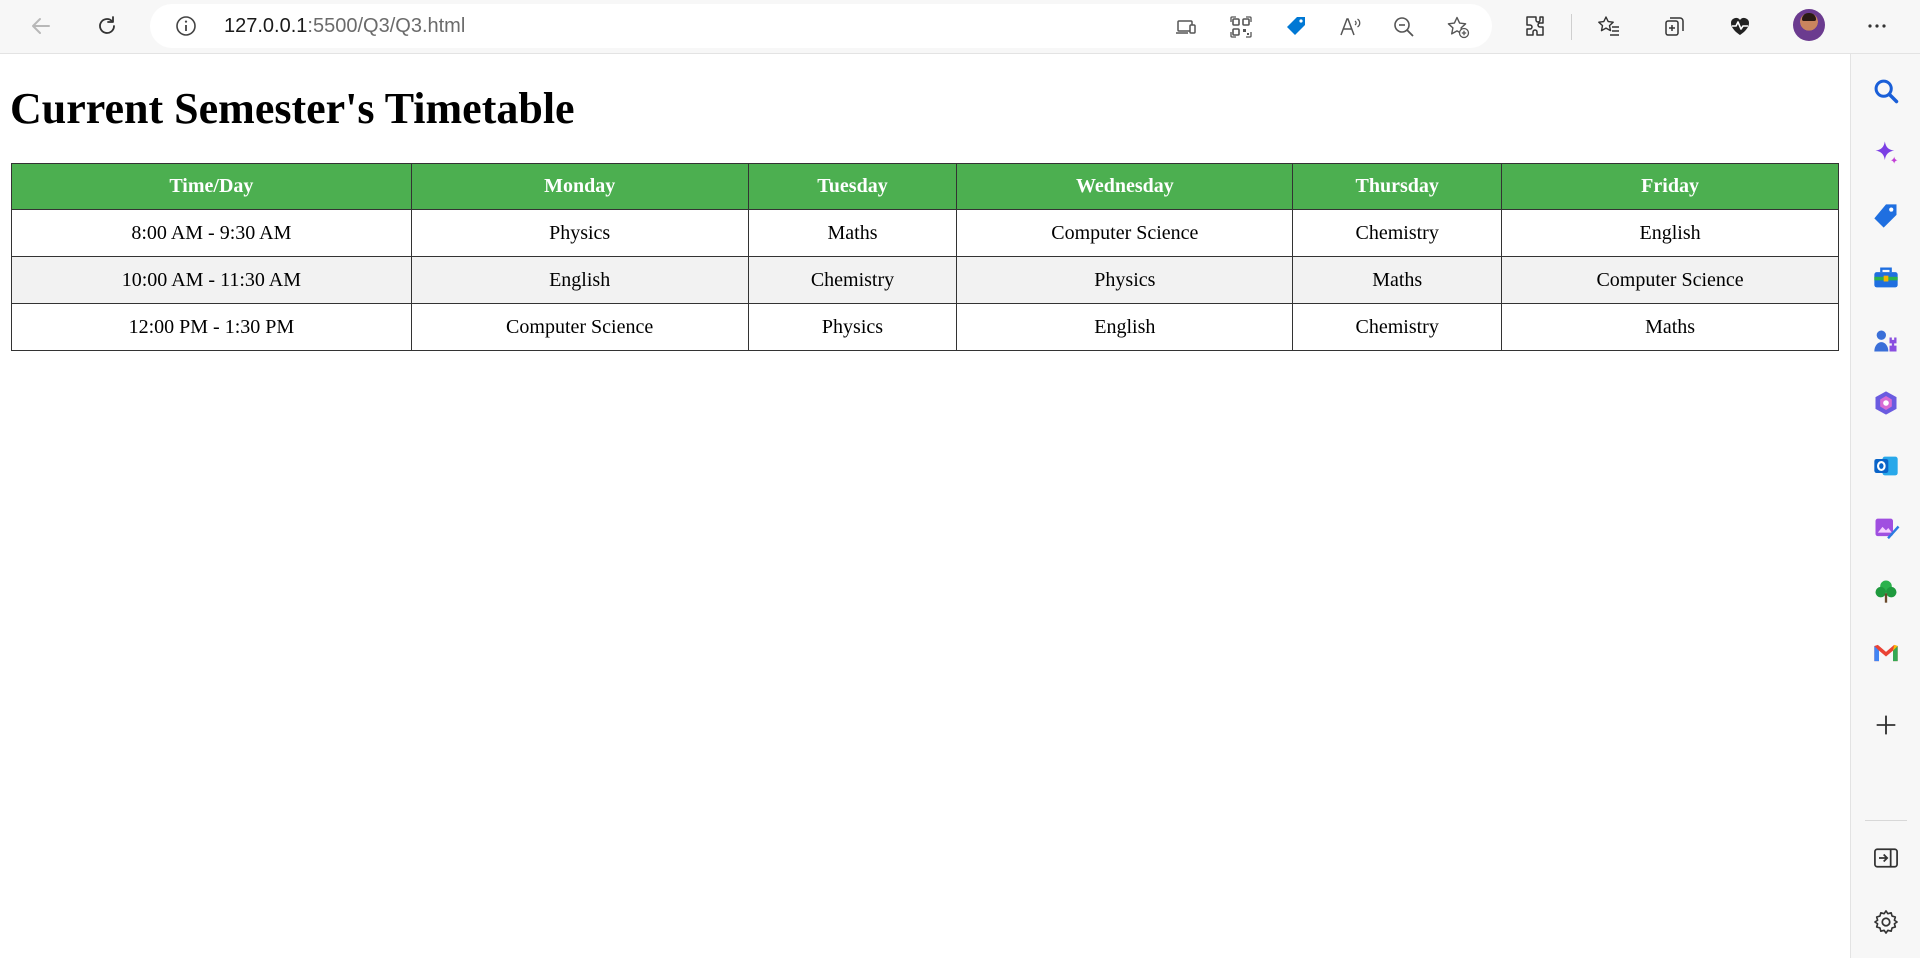 This screenshot has width=1920, height=958. What do you see at coordinates (821, 26) in the screenshot?
I see `address-bar: 127.0.0.1:5500/Q3/Q3.html` at bounding box center [821, 26].